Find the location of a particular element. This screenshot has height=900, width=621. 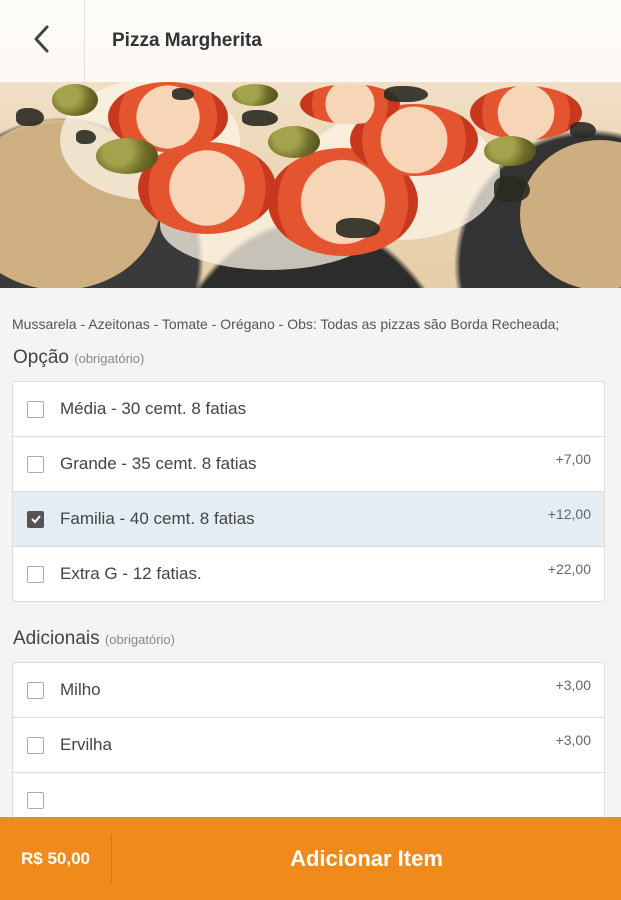

addon-item: Milho +3,00 is located at coordinates (308, 690).